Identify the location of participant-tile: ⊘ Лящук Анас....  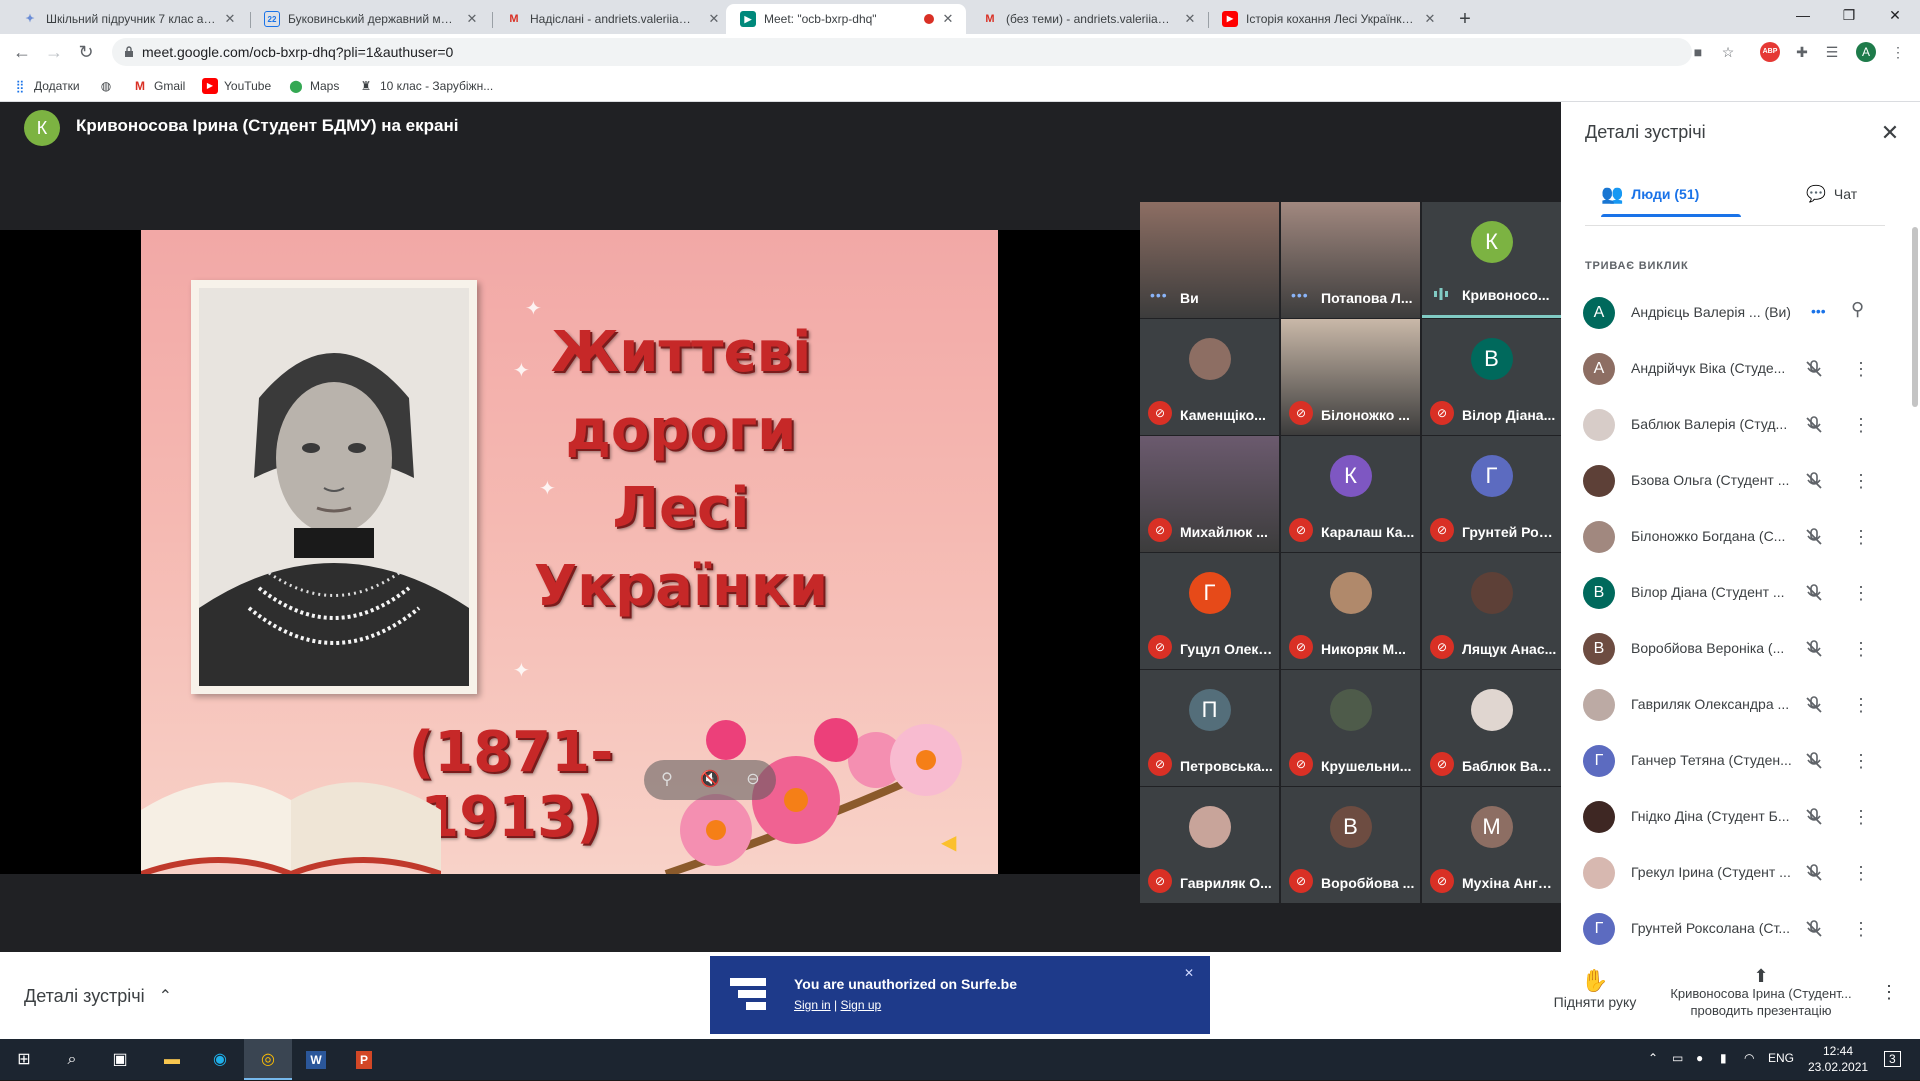
(1491, 611).